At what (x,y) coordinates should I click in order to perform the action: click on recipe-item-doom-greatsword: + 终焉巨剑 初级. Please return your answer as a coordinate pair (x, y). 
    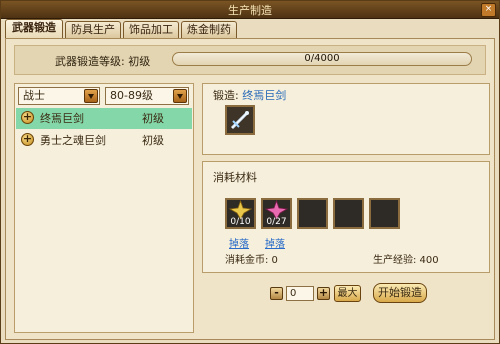
    Looking at the image, I should click on (104, 118).